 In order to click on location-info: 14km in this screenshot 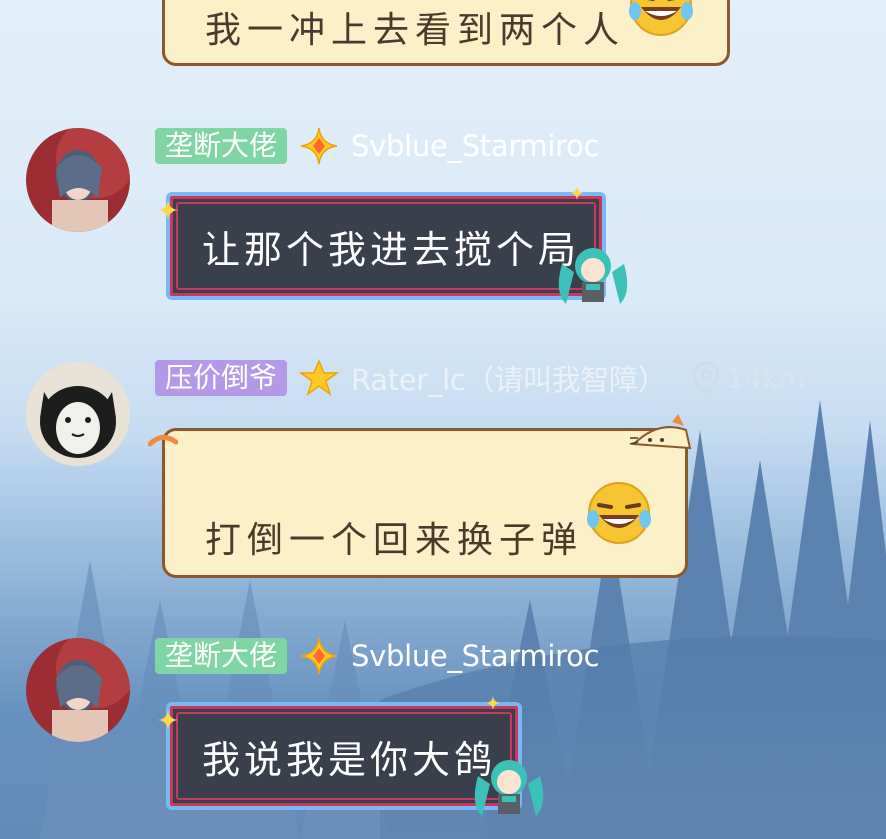, I will do `click(749, 378)`.